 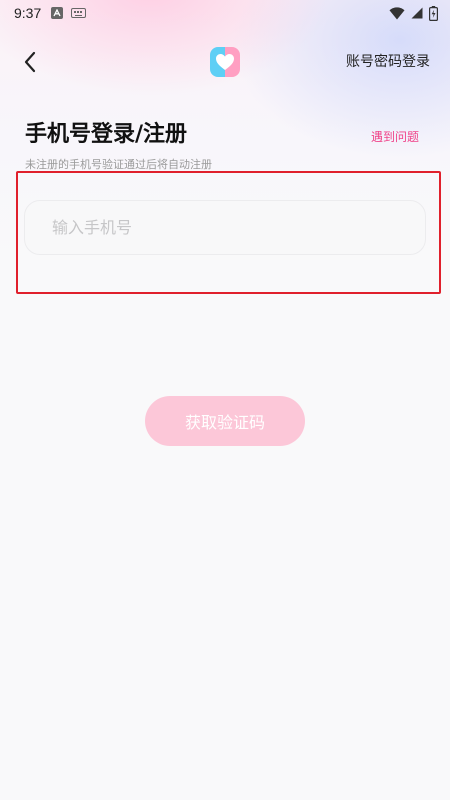 What do you see at coordinates (28, 13) in the screenshot?
I see `status-time: 9:37` at bounding box center [28, 13].